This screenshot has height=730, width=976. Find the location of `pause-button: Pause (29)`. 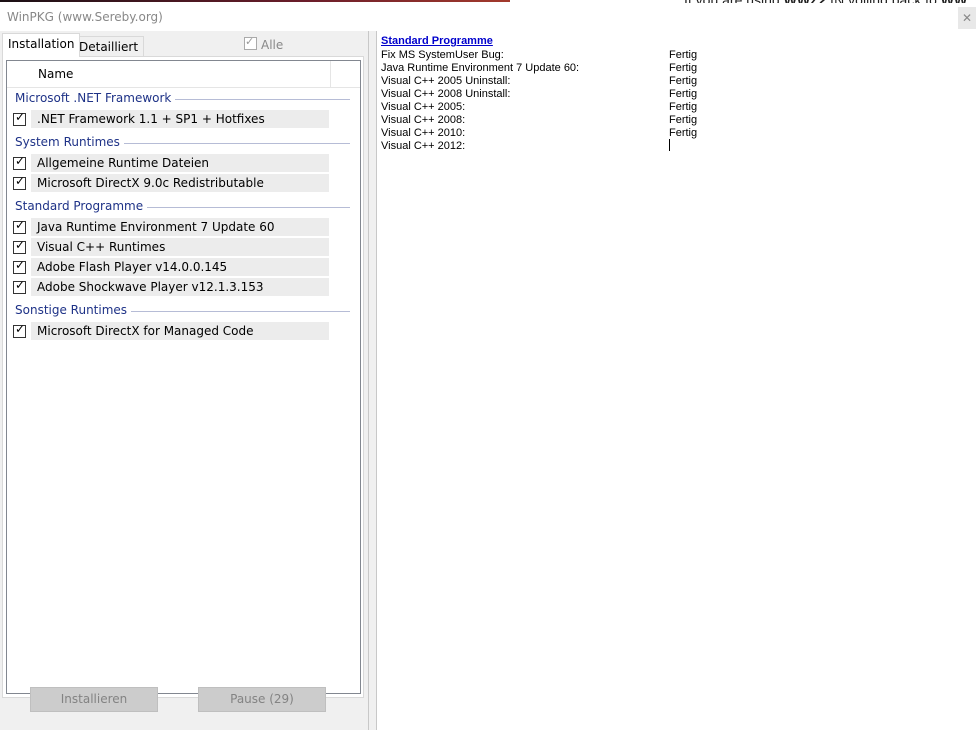

pause-button: Pause (29) is located at coordinates (262, 699).